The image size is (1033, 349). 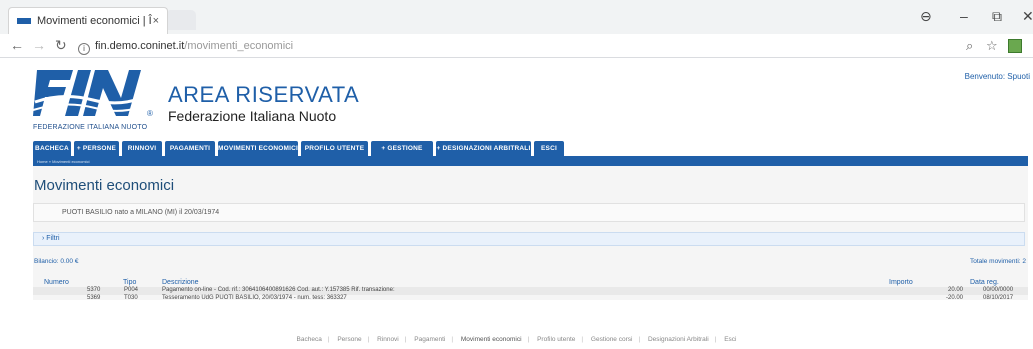 I want to click on new-tab-button, so click(x=182, y=20).